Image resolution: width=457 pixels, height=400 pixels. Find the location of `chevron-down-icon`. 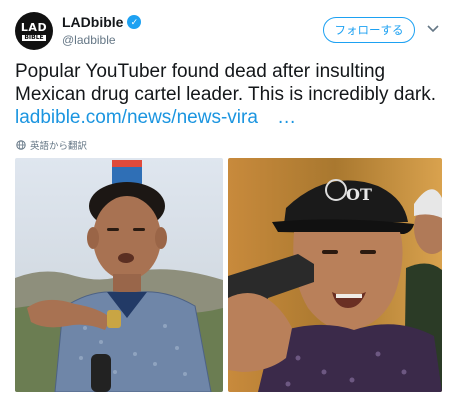

chevron-down-icon is located at coordinates (433, 29).